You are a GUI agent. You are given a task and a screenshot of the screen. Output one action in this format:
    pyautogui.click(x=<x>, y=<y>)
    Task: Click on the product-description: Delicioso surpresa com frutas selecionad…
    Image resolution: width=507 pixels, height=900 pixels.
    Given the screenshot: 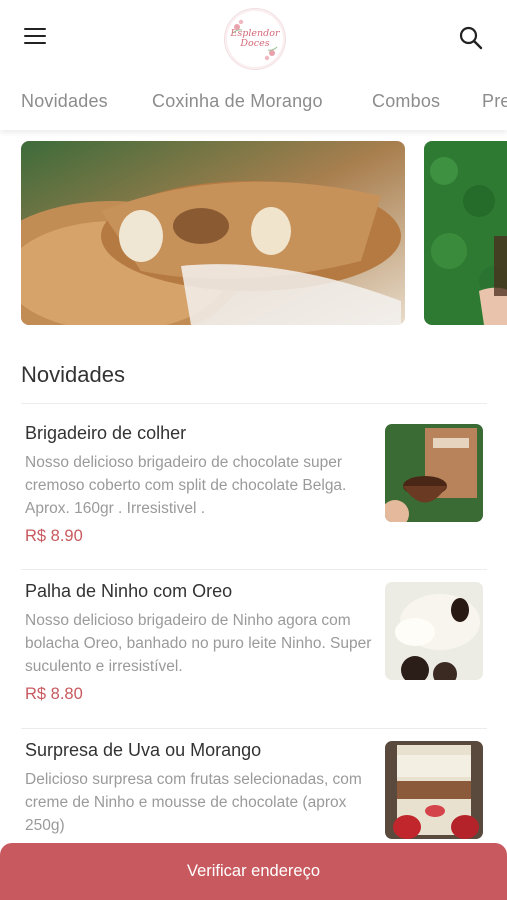 What is the action you would take?
    pyautogui.click(x=193, y=802)
    